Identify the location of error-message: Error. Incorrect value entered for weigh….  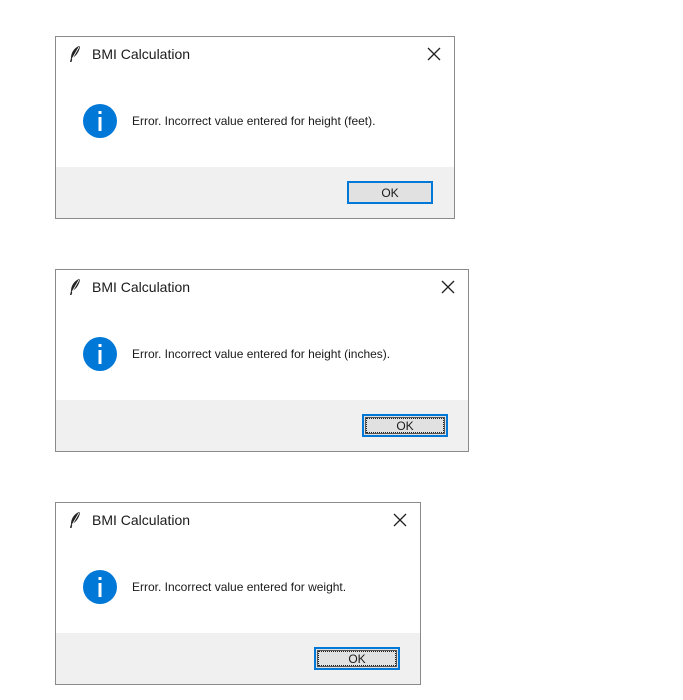
(239, 587).